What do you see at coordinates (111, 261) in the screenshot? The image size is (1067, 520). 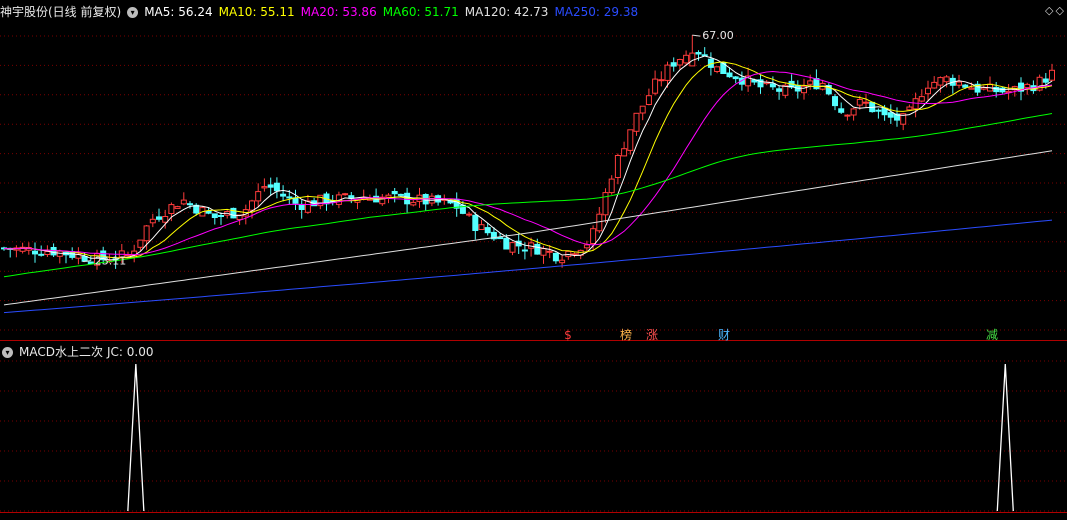 I see `low-price-label: 23.11` at bounding box center [111, 261].